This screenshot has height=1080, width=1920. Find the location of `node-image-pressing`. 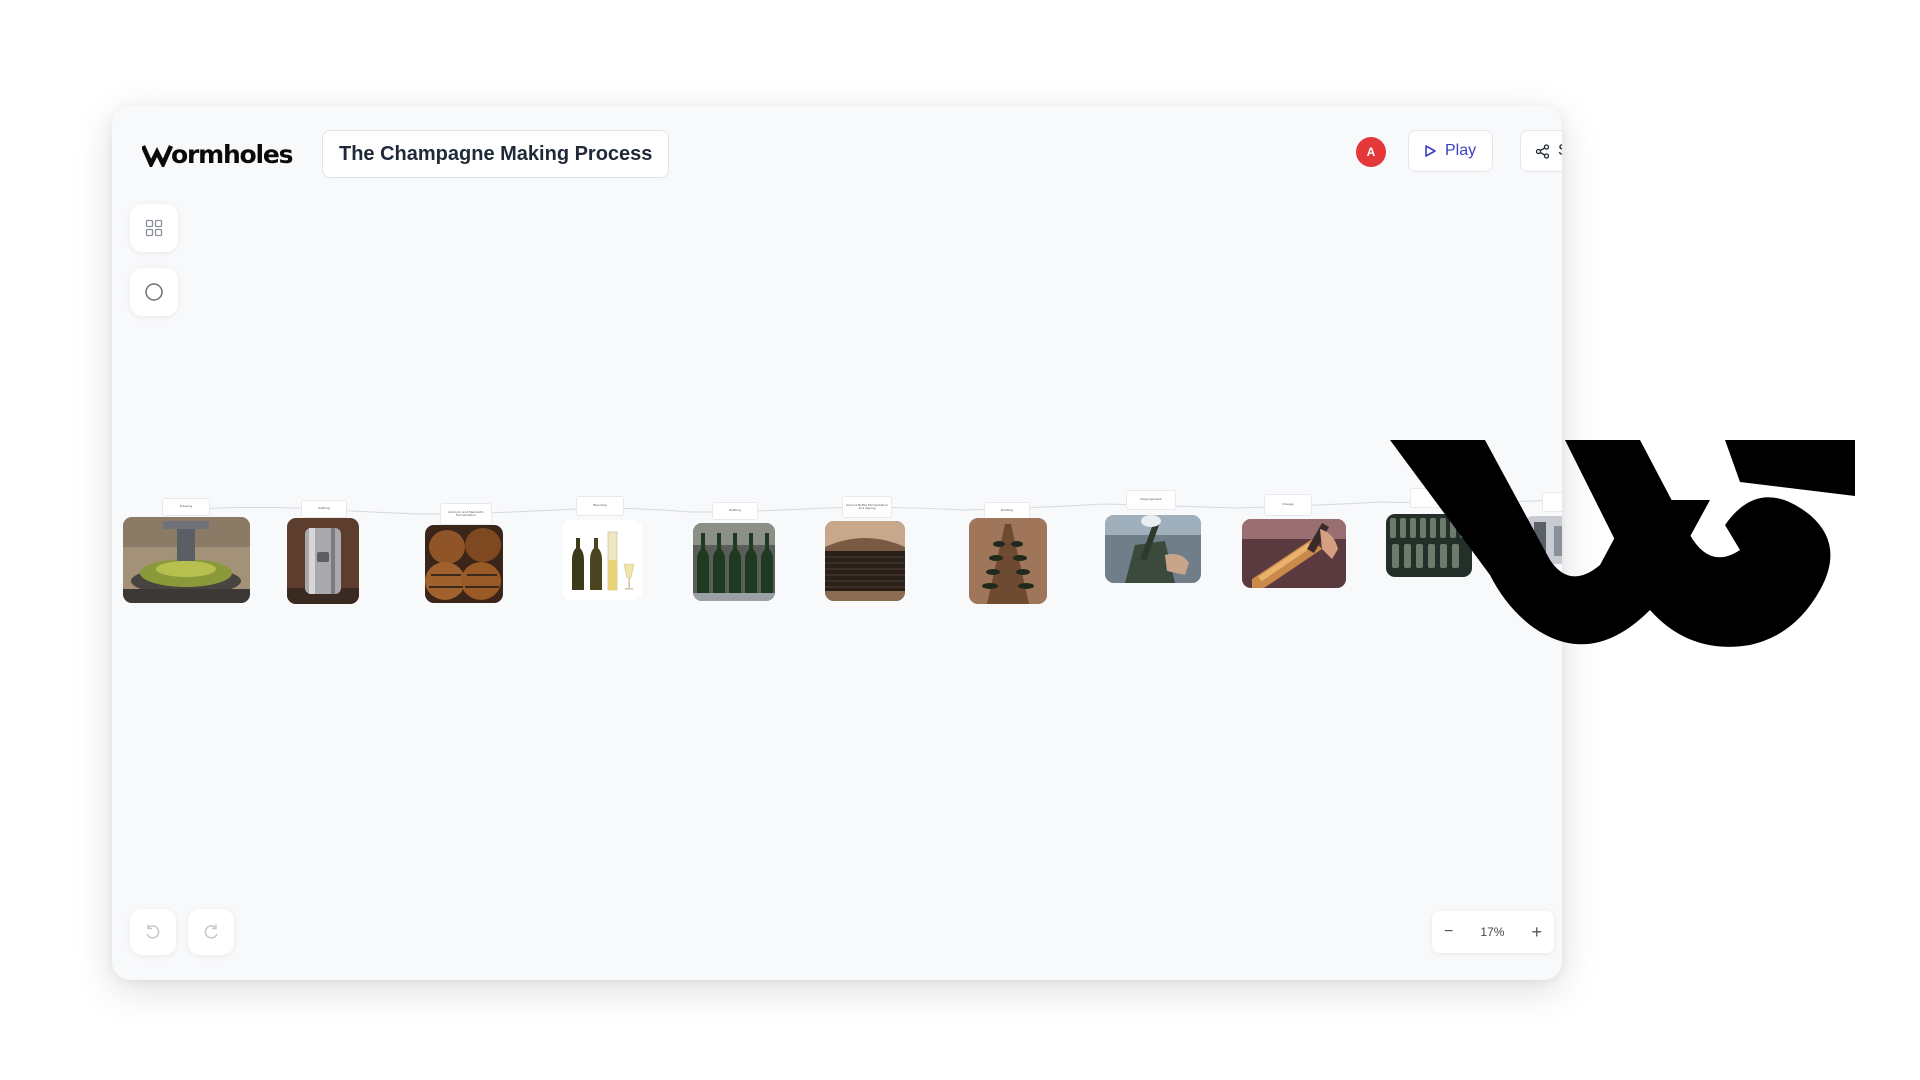

node-image-pressing is located at coordinates (186, 560).